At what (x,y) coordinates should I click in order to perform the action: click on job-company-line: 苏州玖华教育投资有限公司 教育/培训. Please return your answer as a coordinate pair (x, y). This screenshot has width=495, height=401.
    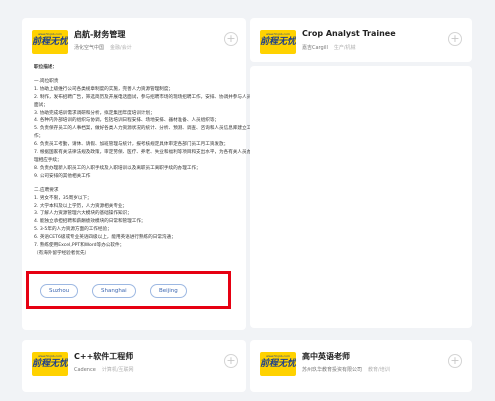
    Looking at the image, I should click on (346, 369).